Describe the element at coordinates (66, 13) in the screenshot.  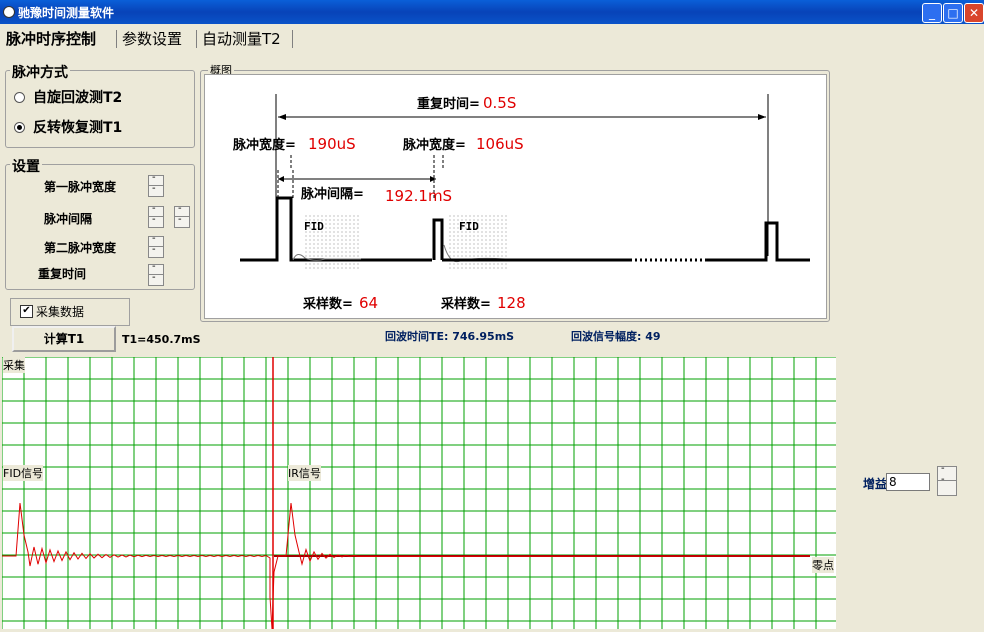
I see `window-title: 驰豫时间测量软件` at that location.